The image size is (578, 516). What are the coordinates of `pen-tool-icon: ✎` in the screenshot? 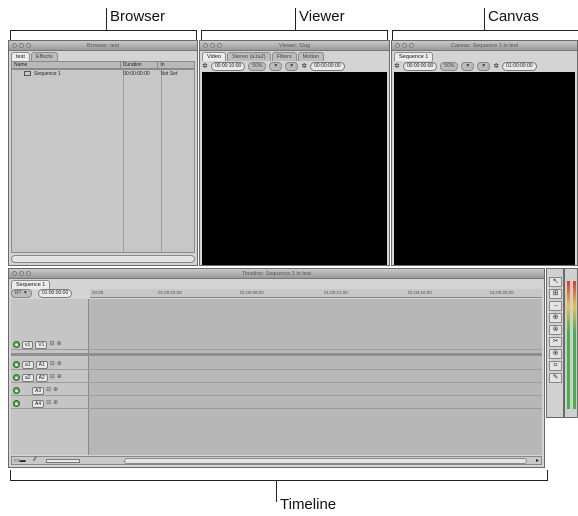 It's located at (555, 378).